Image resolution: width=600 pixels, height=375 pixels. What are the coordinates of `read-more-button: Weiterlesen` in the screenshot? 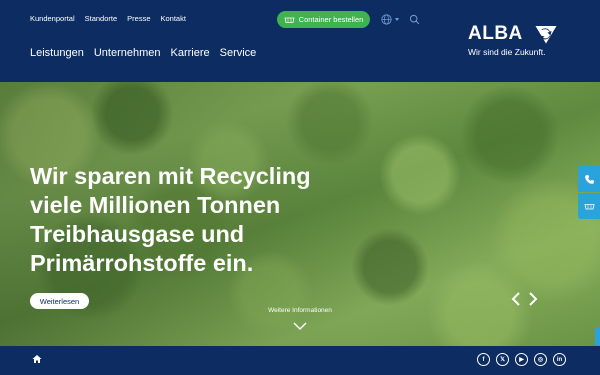 It's located at (59, 301).